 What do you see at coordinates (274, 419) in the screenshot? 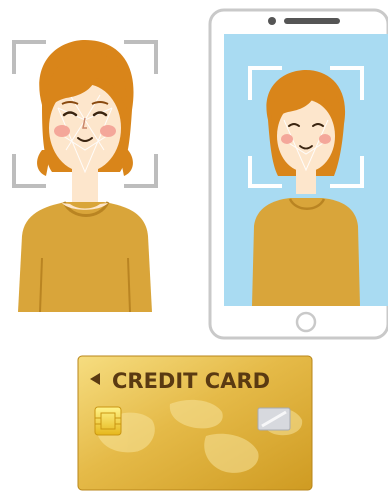
I see `card-hologram-icon` at bounding box center [274, 419].